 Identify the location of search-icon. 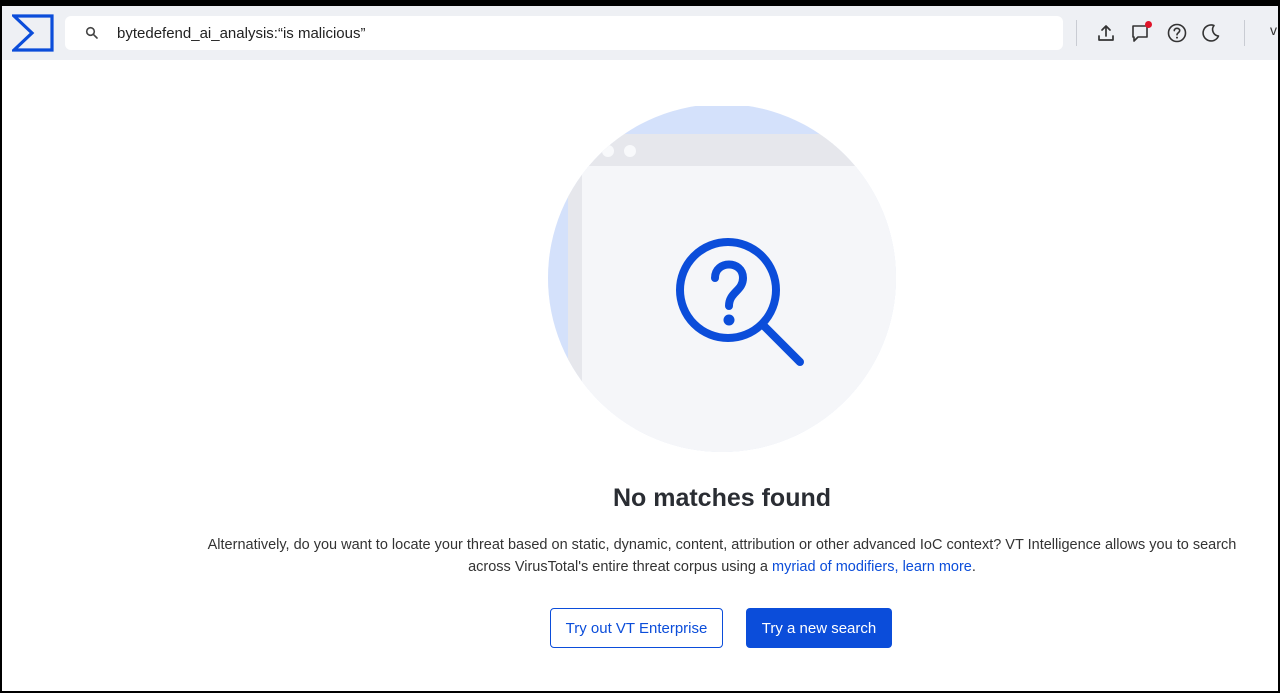
(91, 32).